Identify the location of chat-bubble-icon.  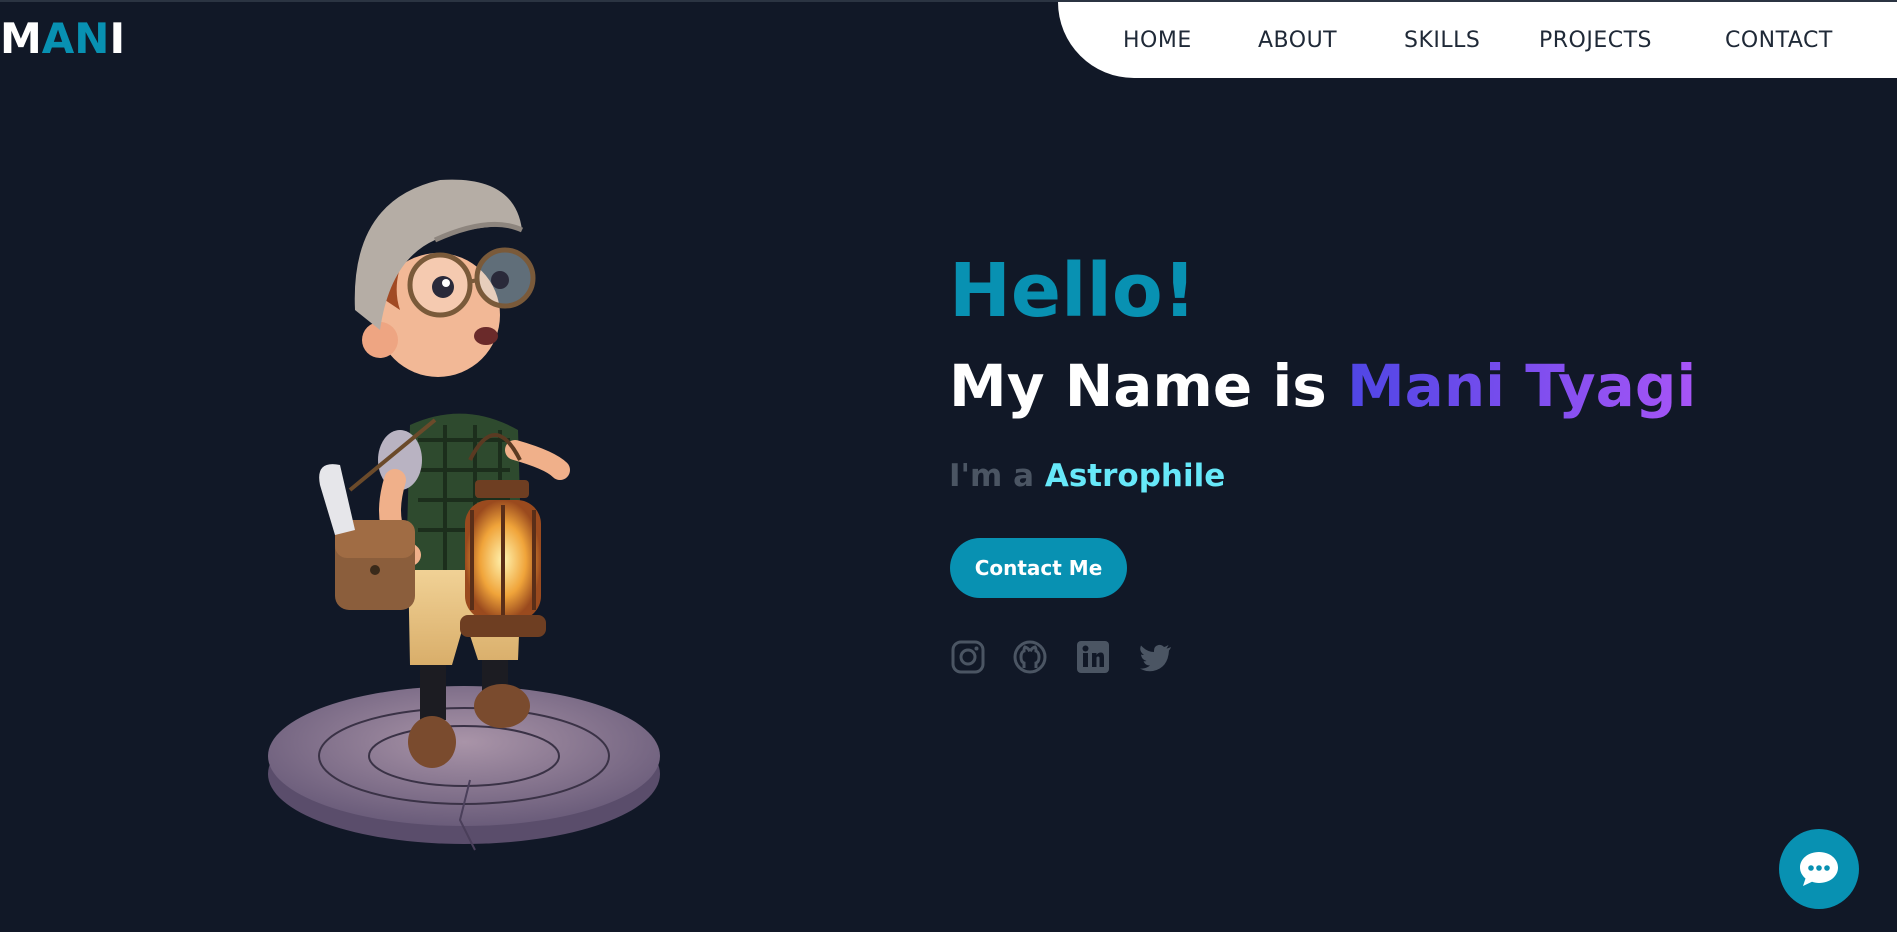
(1819, 869).